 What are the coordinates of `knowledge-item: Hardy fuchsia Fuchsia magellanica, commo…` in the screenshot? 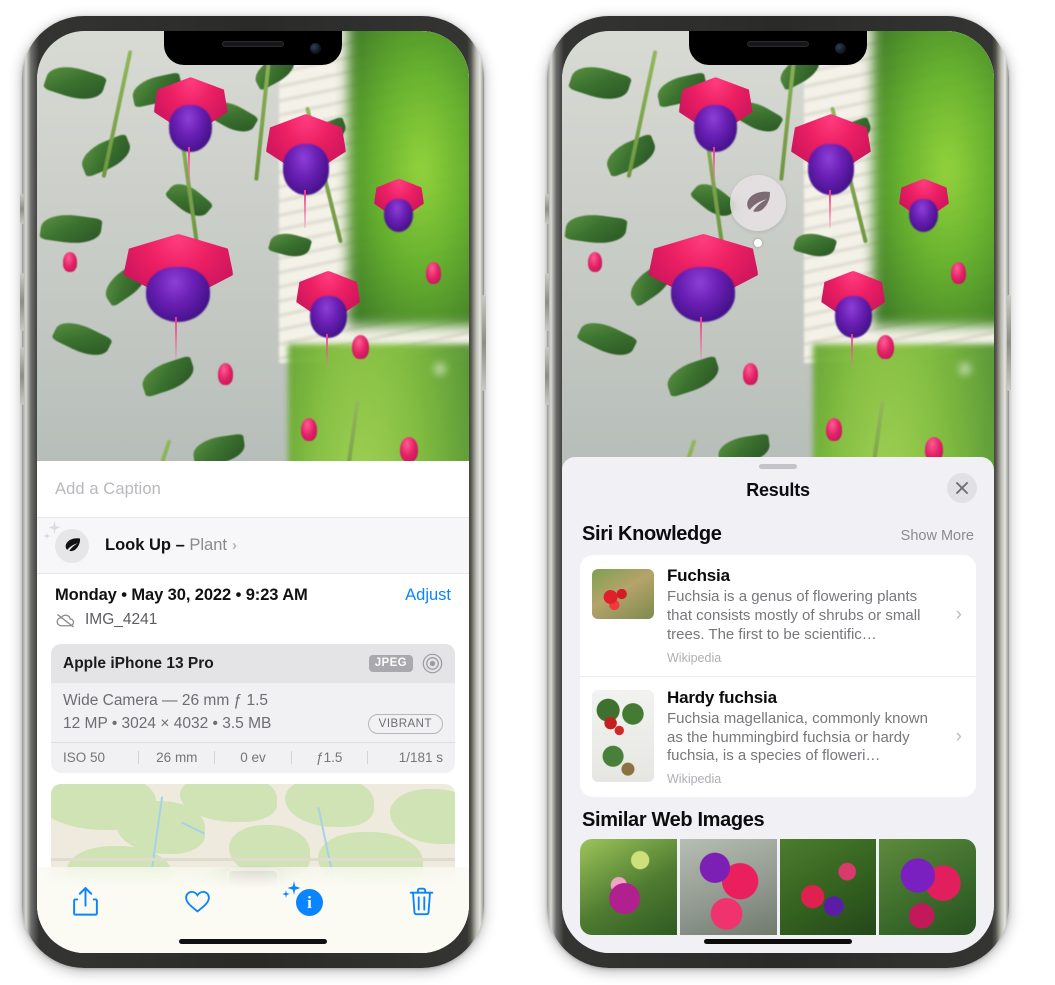 It's located at (778, 736).